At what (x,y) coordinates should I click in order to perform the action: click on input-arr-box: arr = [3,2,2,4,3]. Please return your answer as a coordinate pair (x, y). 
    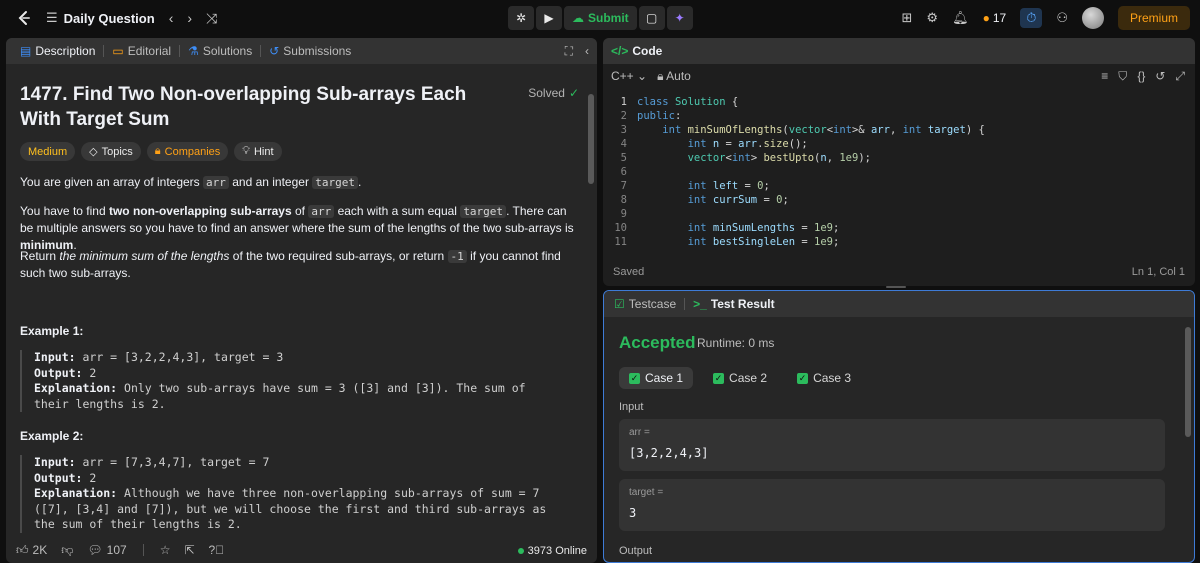
    Looking at the image, I should click on (892, 445).